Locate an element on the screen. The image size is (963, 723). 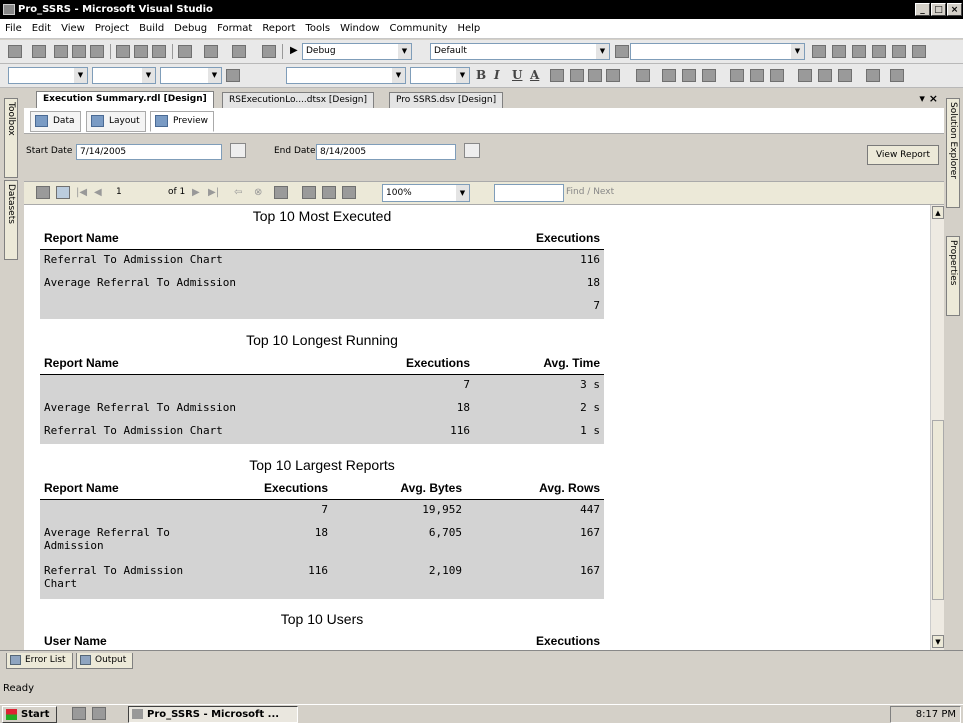
menu-window: Window is located at coordinates (359, 29).